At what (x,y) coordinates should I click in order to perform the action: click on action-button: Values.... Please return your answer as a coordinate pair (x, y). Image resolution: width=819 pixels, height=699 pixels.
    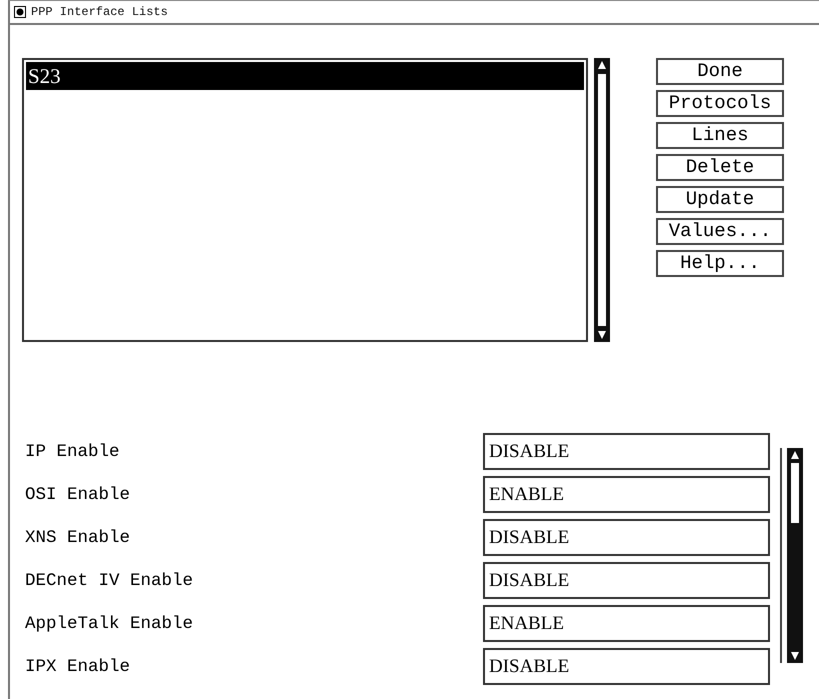
    Looking at the image, I should click on (720, 231).